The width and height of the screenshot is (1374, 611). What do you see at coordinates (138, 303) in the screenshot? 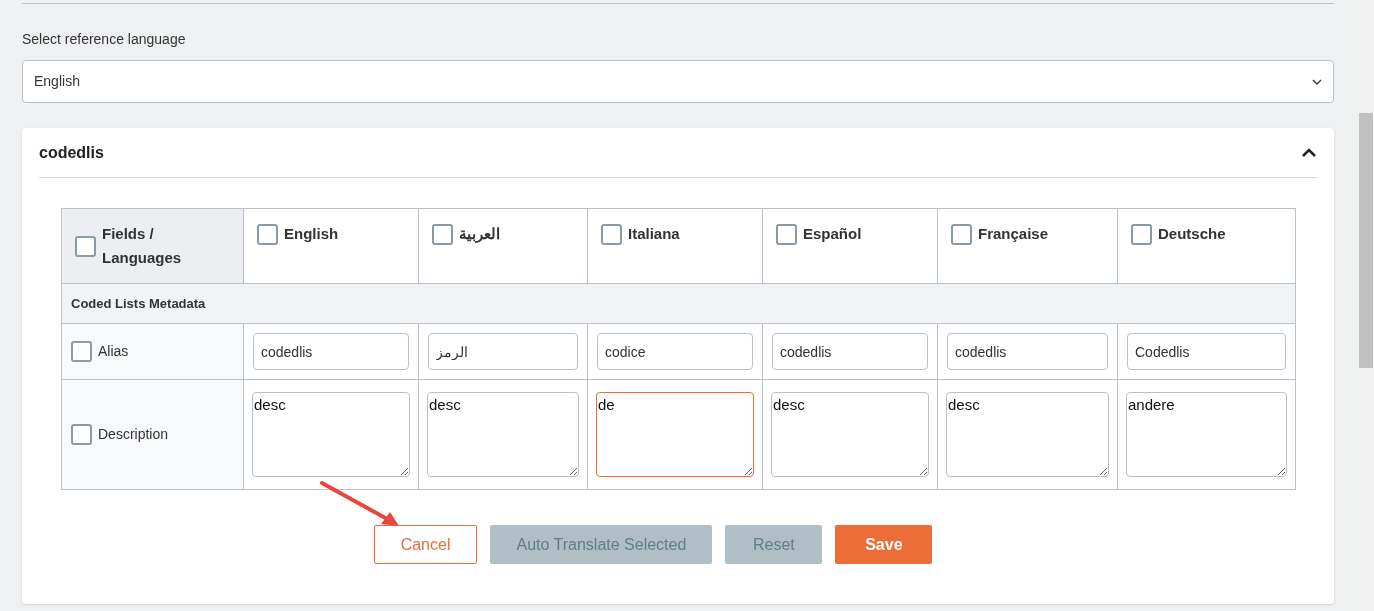
I see `section-header: Coded Lists Metadata` at bounding box center [138, 303].